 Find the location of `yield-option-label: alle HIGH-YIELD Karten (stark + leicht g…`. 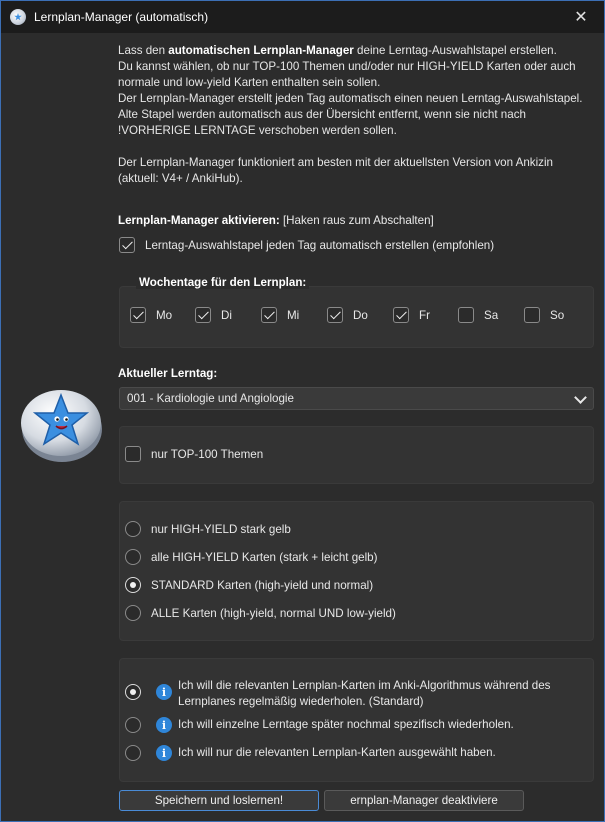

yield-option-label: alle HIGH-YIELD Karten (stark + leicht g… is located at coordinates (264, 557).